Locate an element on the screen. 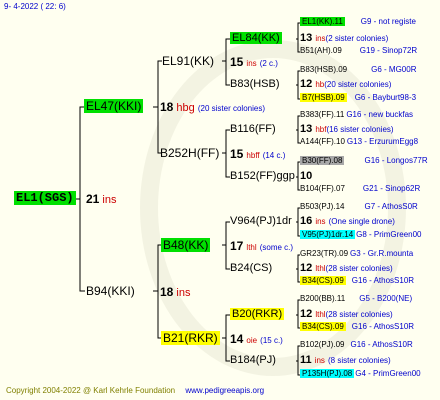 The height and width of the screenshot is (400, 440). gen4-node: B102(PJ).09 G16 - AthosS10R is located at coordinates (356, 344).